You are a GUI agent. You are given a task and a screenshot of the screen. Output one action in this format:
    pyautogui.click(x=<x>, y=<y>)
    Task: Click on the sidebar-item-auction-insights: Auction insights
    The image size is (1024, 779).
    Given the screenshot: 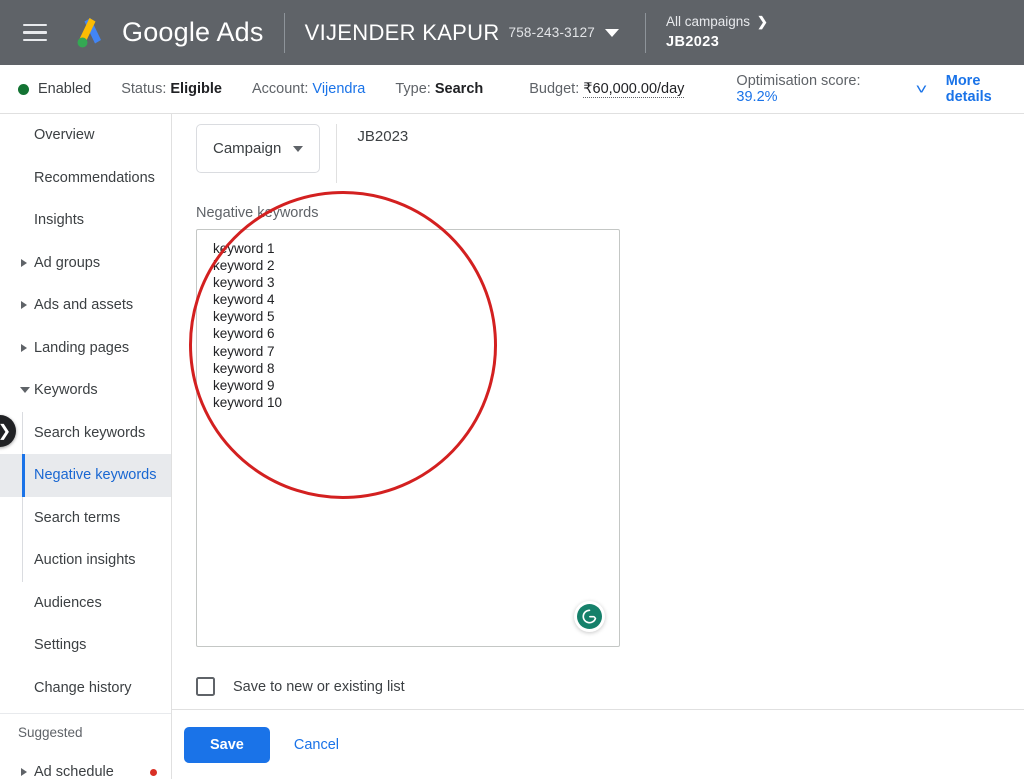 What is the action you would take?
    pyautogui.click(x=85, y=560)
    